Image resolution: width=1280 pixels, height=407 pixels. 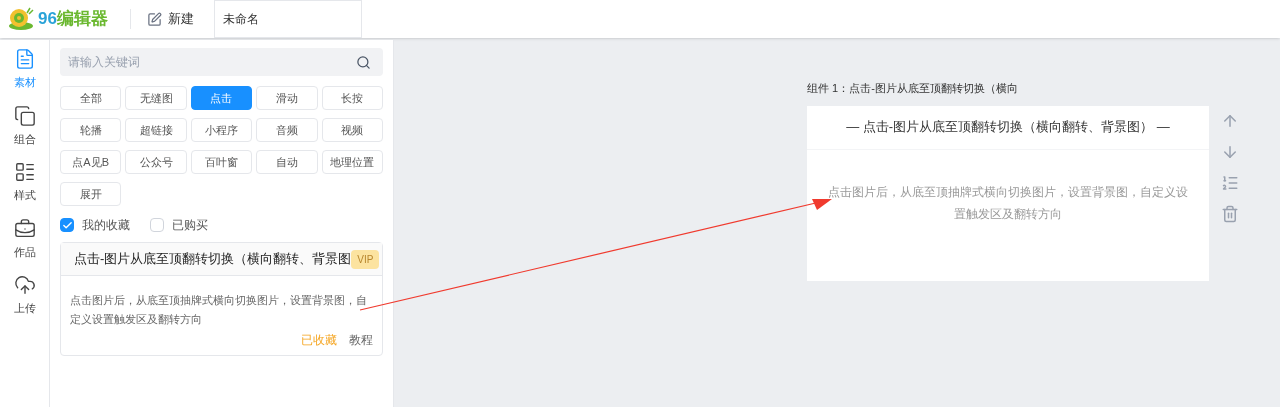 What do you see at coordinates (91, 130) in the screenshot?
I see `category-tag: 轮播` at bounding box center [91, 130].